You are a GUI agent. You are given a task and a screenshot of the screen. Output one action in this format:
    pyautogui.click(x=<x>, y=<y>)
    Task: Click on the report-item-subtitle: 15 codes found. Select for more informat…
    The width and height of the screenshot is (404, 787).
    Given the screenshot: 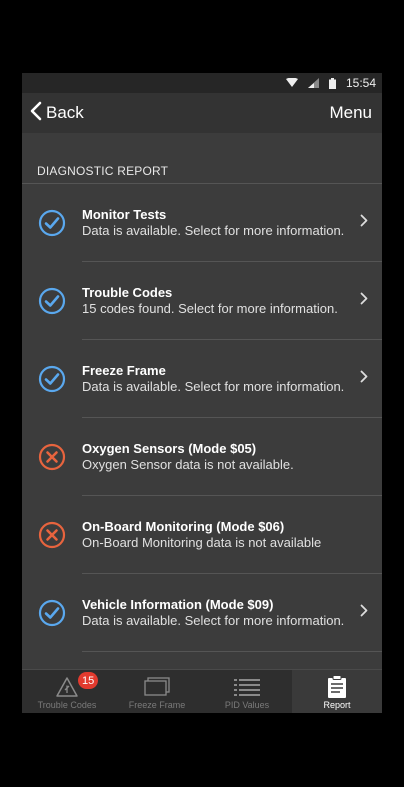 What is the action you would take?
    pyautogui.click(x=210, y=308)
    